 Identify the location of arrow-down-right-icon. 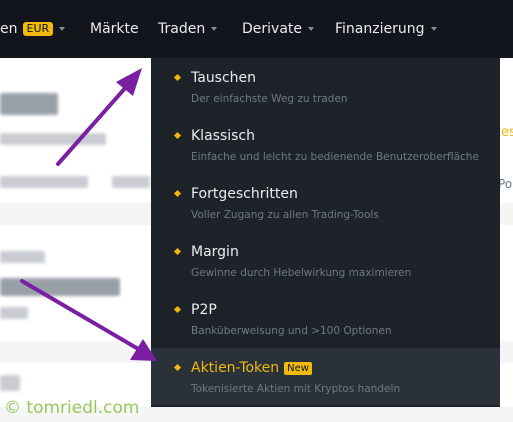
(88, 320).